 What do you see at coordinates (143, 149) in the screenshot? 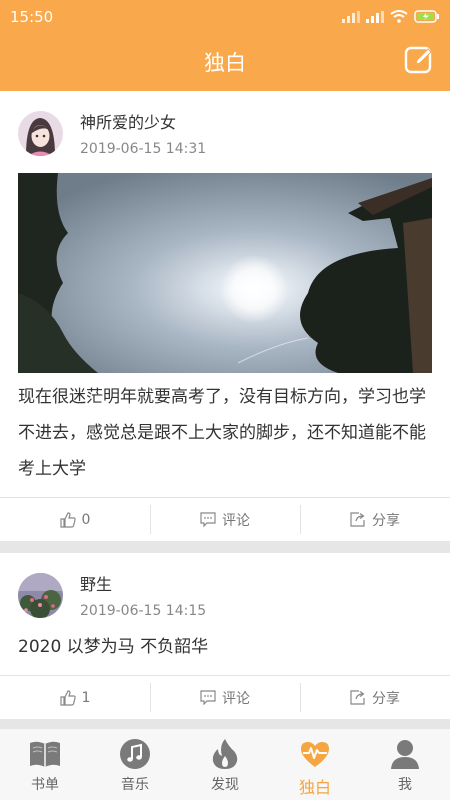
I see `post-time: 2019-06-15 14:31` at bounding box center [143, 149].